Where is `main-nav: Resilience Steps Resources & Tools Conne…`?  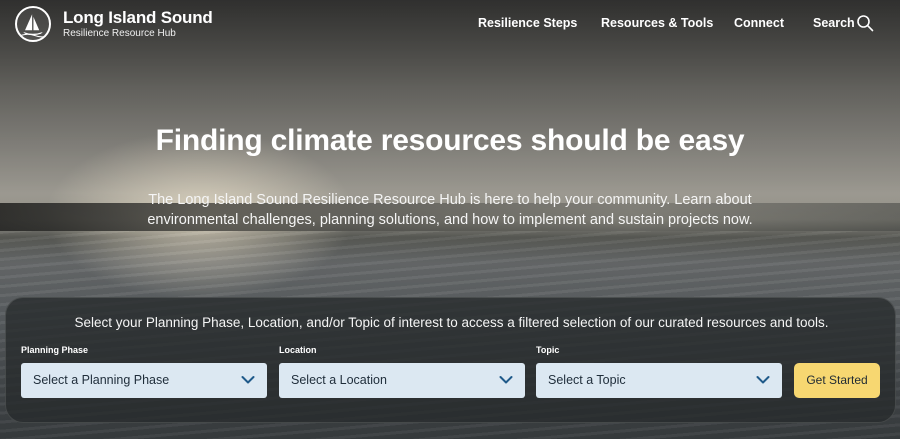
main-nav: Resilience Steps Resources & Tools Conne… is located at coordinates (450, 24).